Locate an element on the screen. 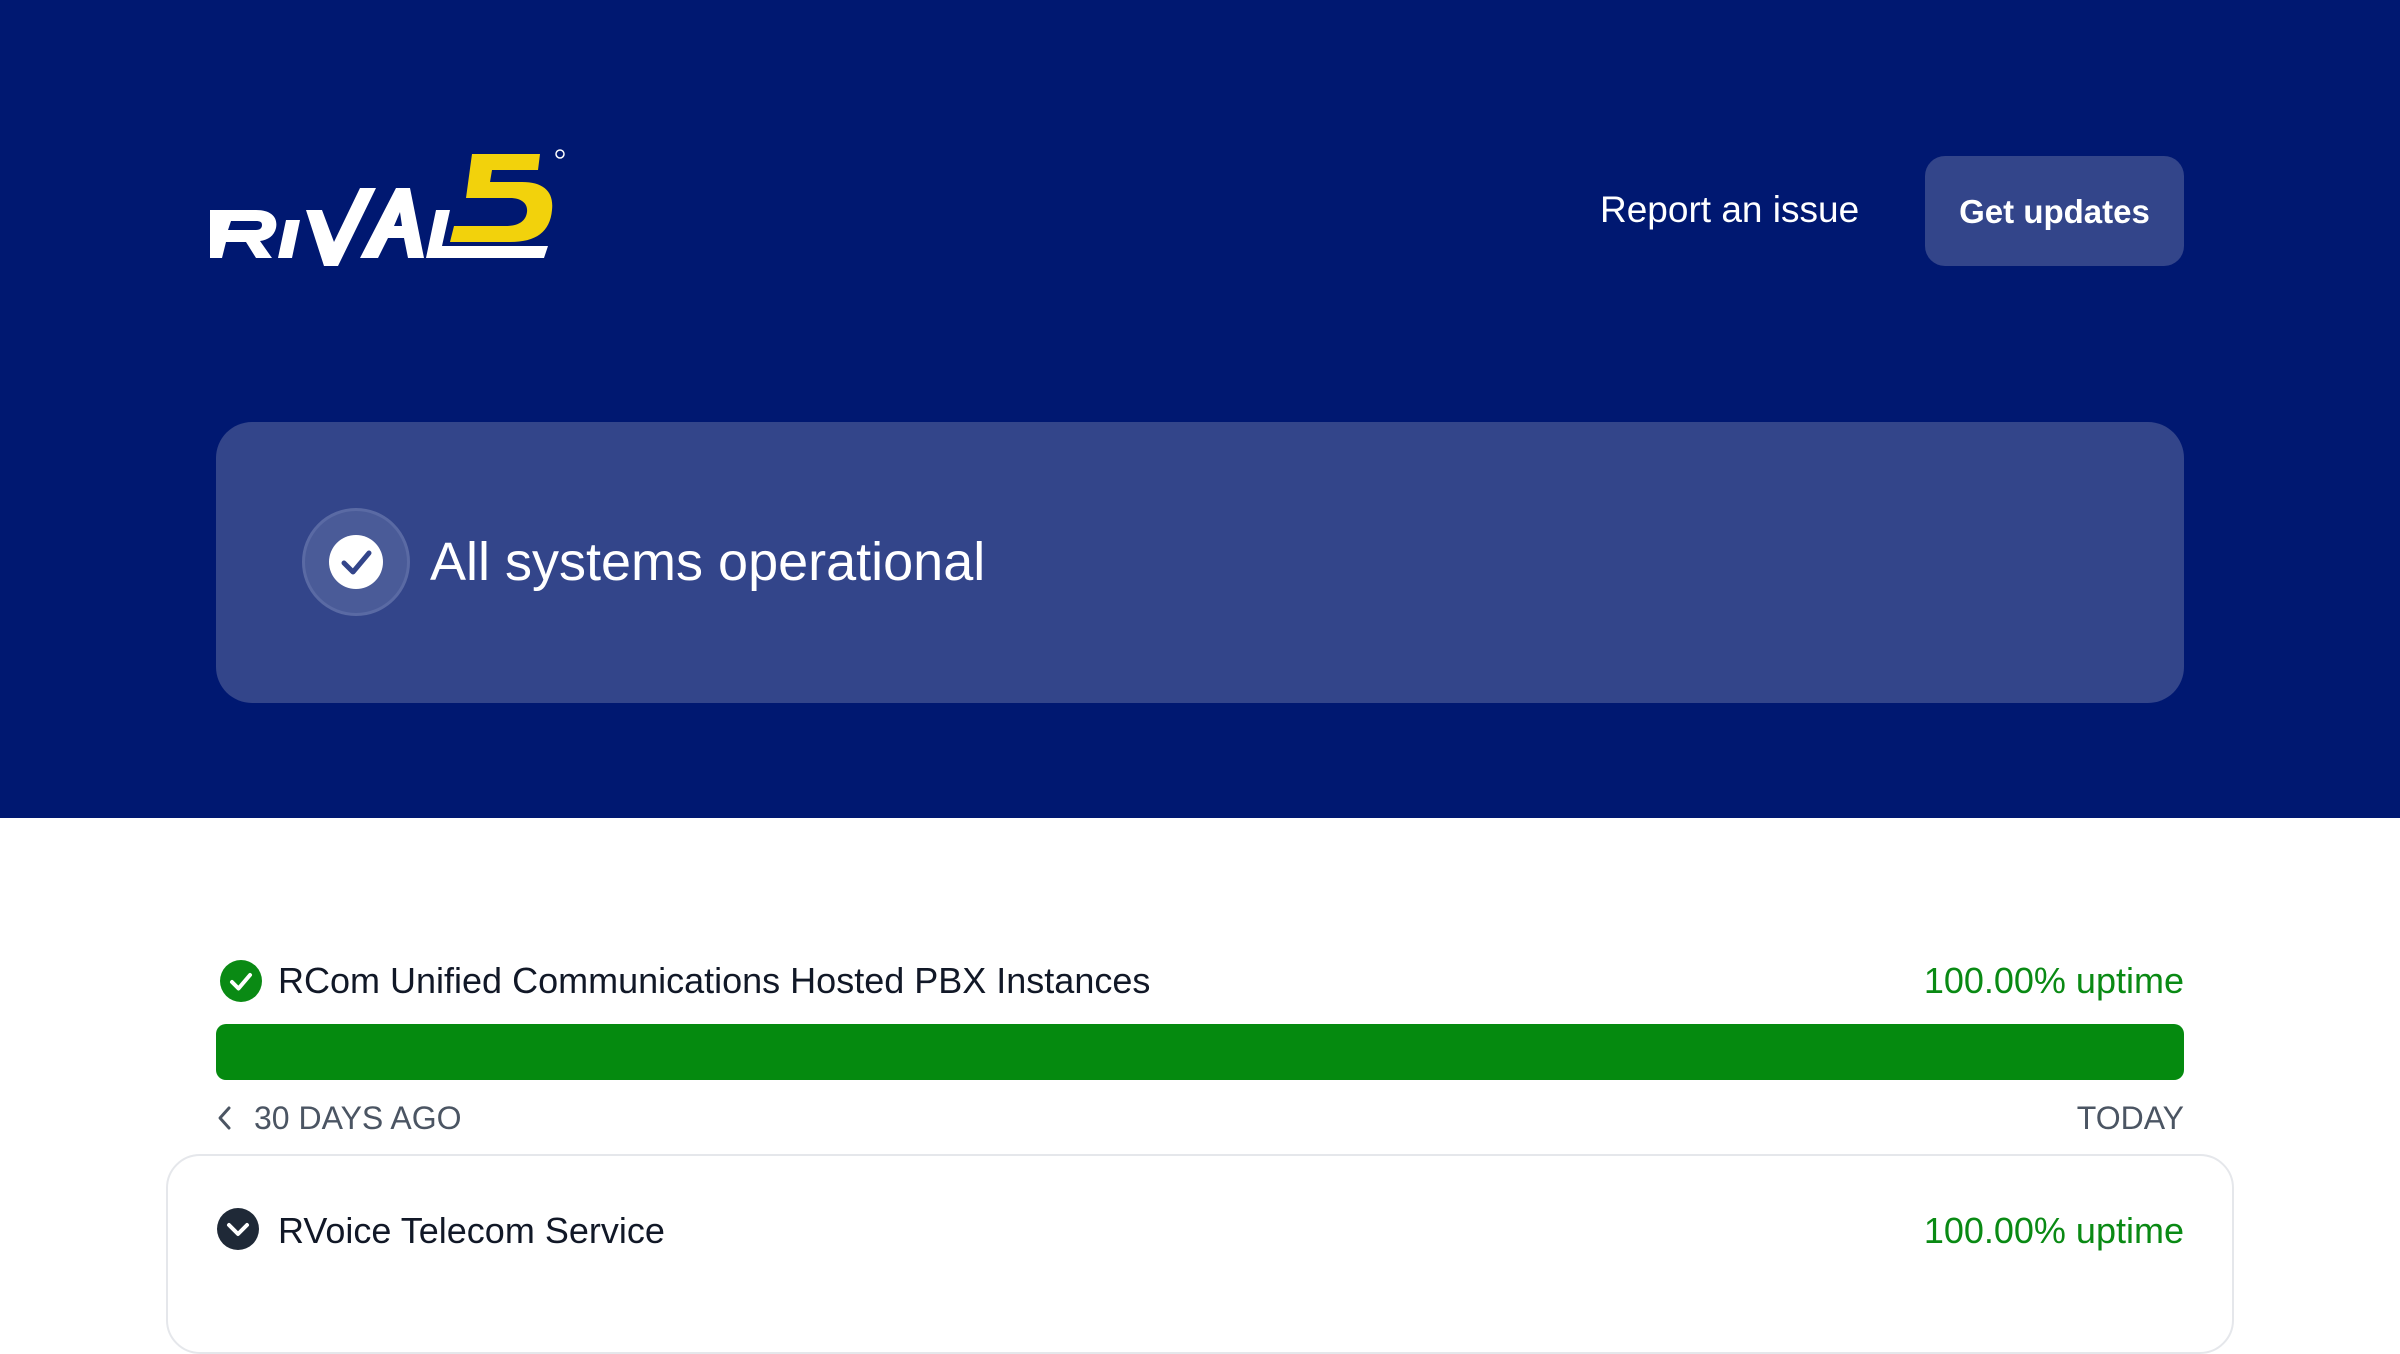  report-issue-link: Report an issue is located at coordinates (1750, 210).